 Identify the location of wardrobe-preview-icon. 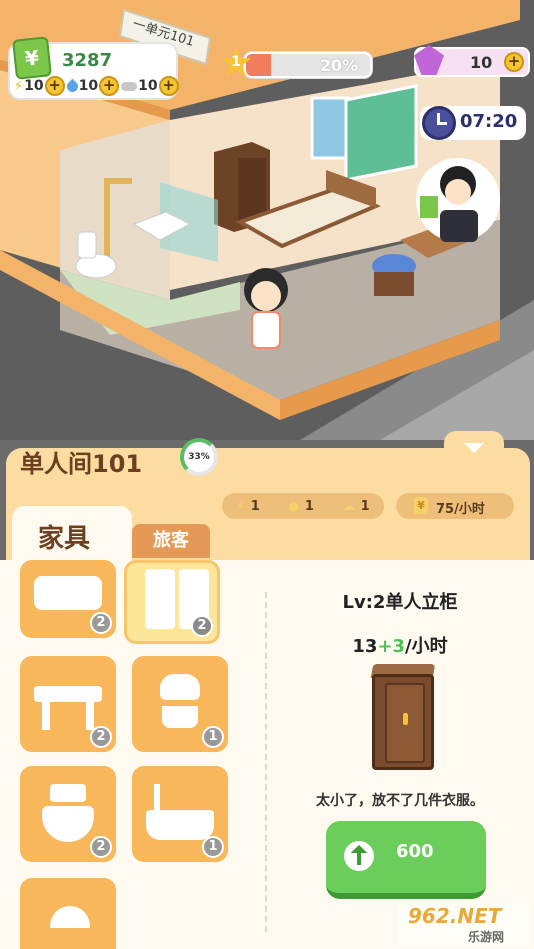
(403, 717).